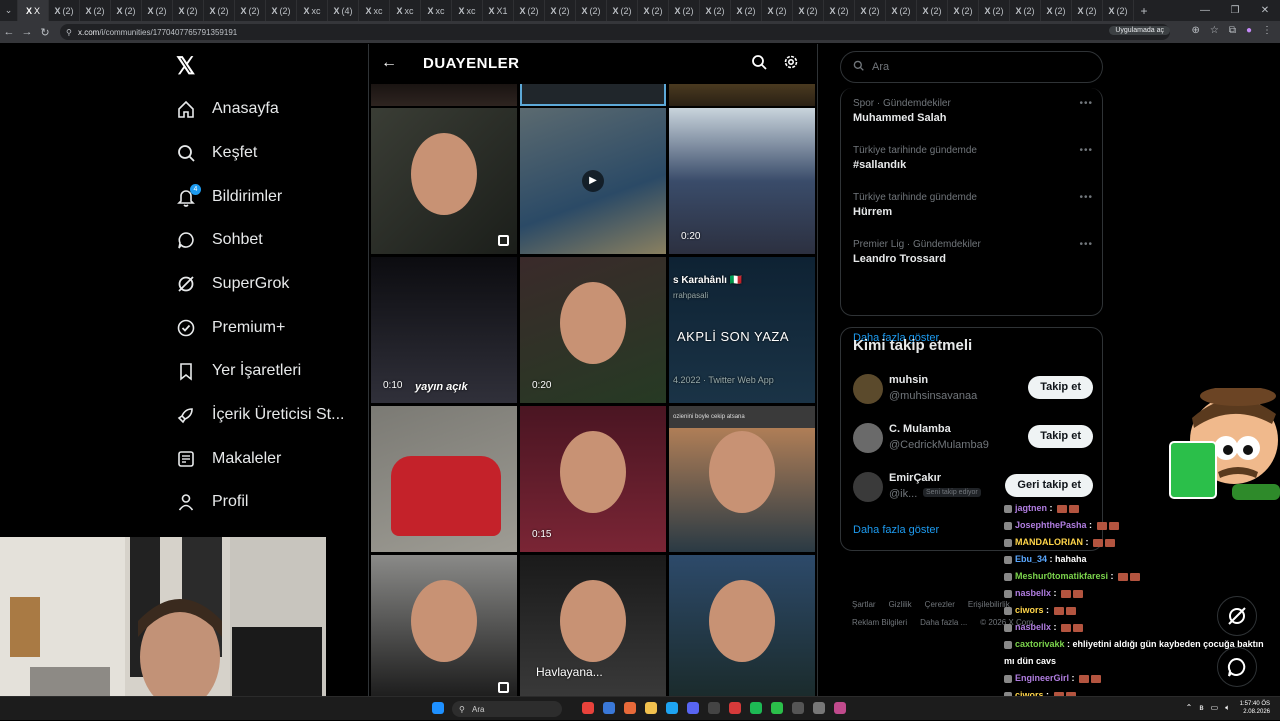 The height and width of the screenshot is (721, 1280). What do you see at coordinates (588, 708) in the screenshot?
I see `chrome-icon` at bounding box center [588, 708].